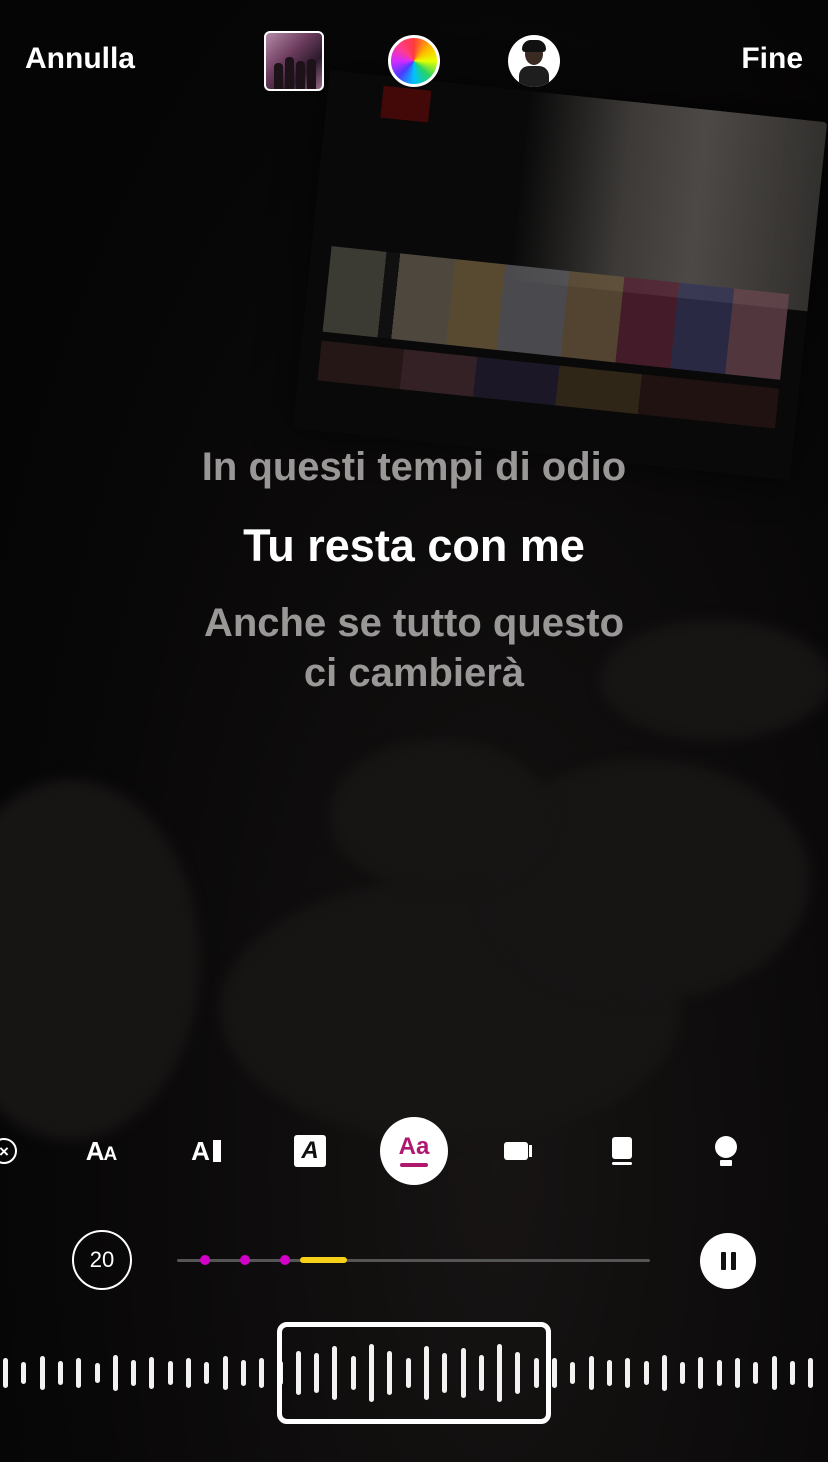 The width and height of the screenshot is (828, 1462). Describe the element at coordinates (728, 1261) in the screenshot. I see `pause-button` at that location.